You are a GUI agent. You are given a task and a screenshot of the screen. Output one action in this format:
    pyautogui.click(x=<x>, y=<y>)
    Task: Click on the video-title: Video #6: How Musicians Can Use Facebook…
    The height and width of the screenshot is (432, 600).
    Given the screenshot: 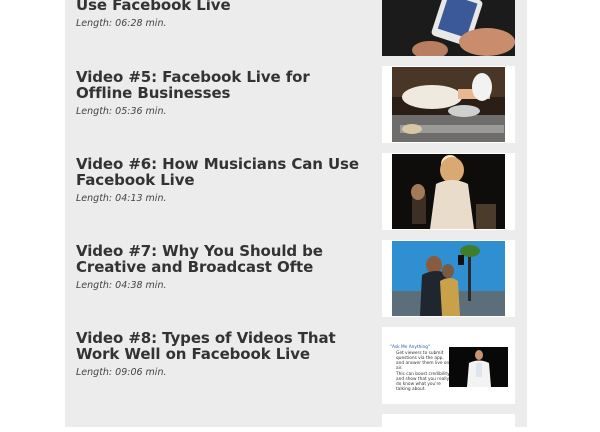 What is the action you would take?
    pyautogui.click(x=221, y=172)
    